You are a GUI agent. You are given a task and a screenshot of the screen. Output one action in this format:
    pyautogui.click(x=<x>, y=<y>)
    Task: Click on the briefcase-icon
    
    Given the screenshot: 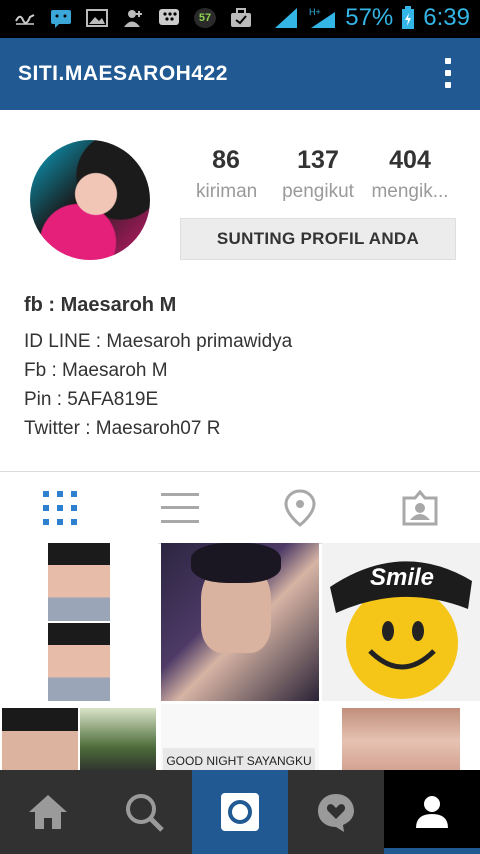 What is the action you would take?
    pyautogui.click(x=241, y=18)
    